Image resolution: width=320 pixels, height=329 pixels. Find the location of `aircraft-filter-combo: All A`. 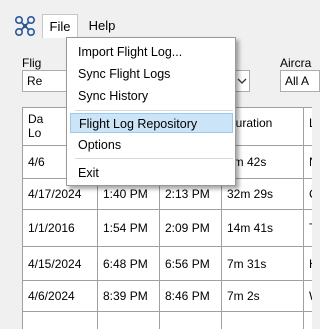

aircraft-filter-combo: All A is located at coordinates (300, 81).